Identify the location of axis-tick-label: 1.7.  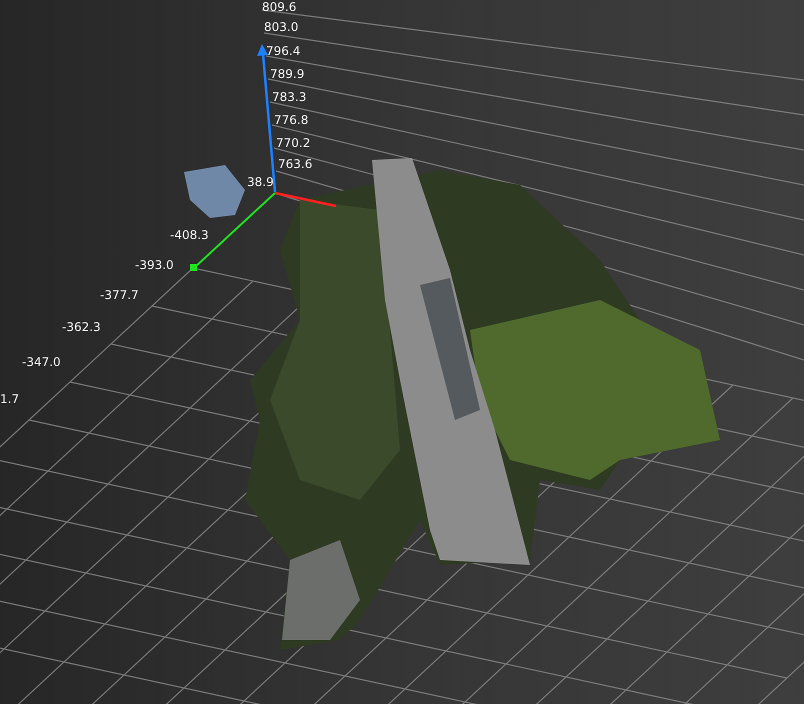
(10, 399).